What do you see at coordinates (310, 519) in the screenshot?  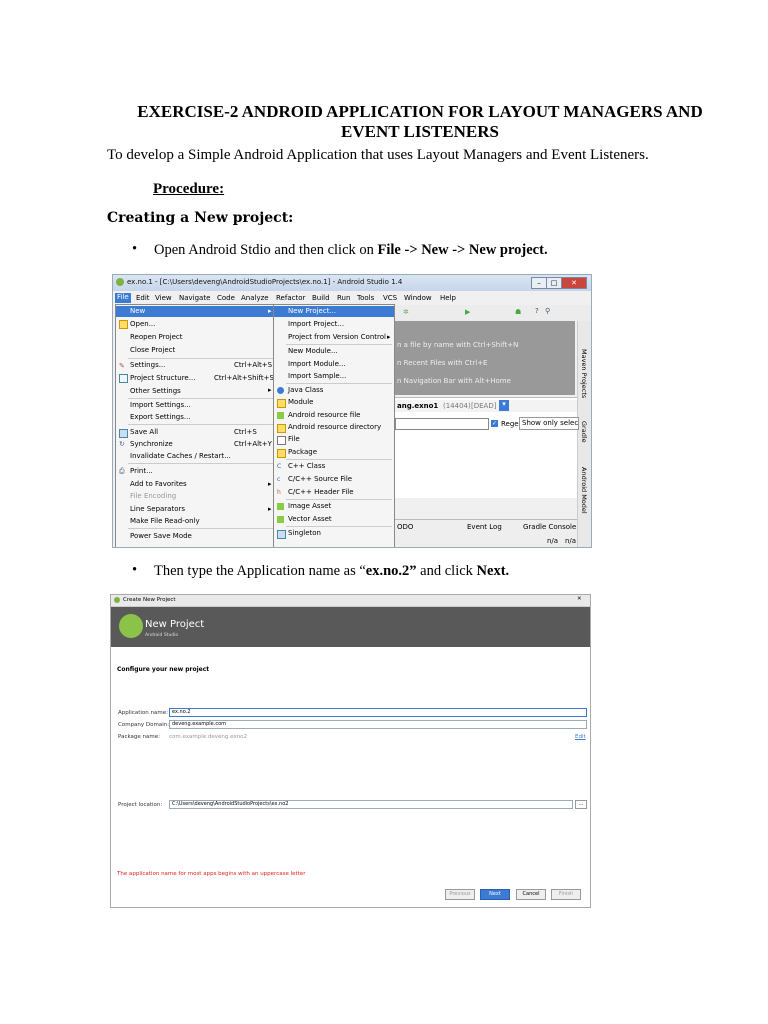 I see `vector-asset-item: Vector Asset` at bounding box center [310, 519].